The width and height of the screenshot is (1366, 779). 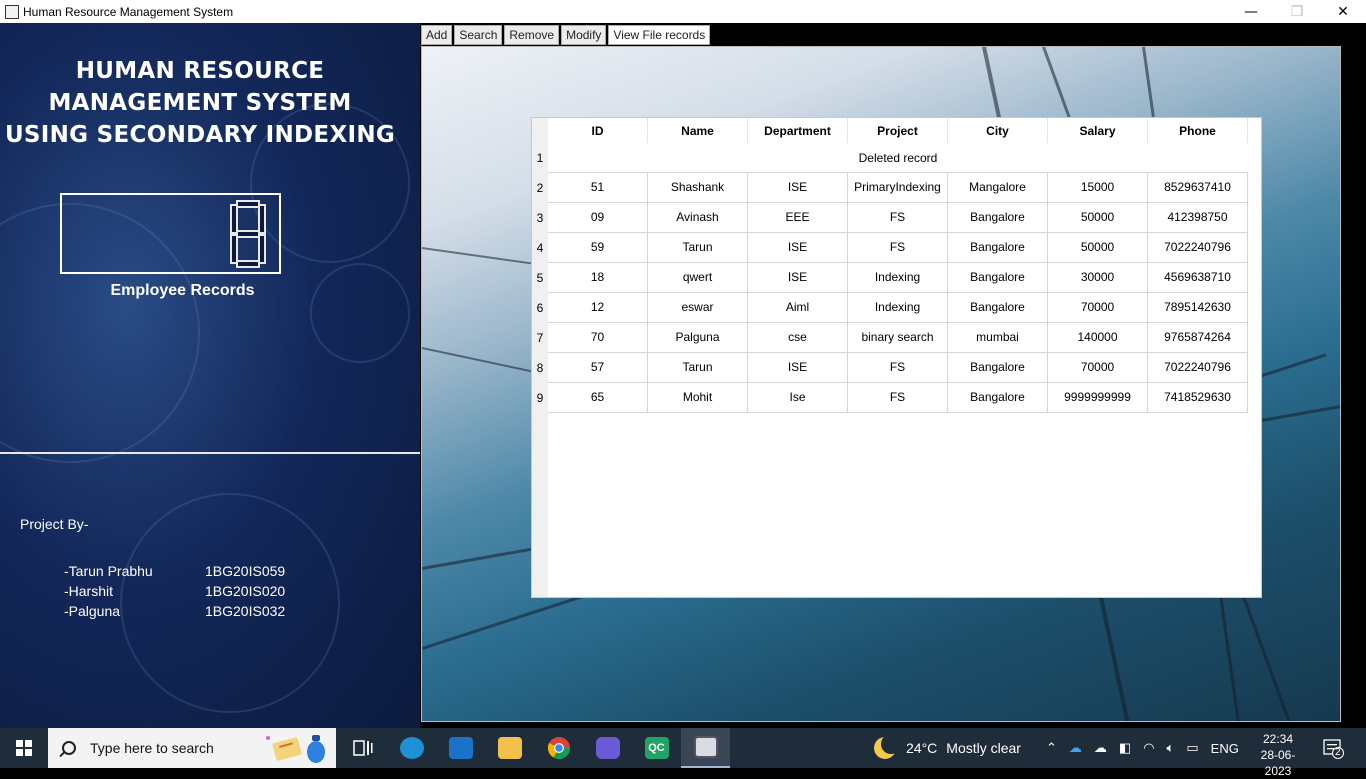 I want to click on cell-phone: 7895142630, so click(x=1198, y=308).